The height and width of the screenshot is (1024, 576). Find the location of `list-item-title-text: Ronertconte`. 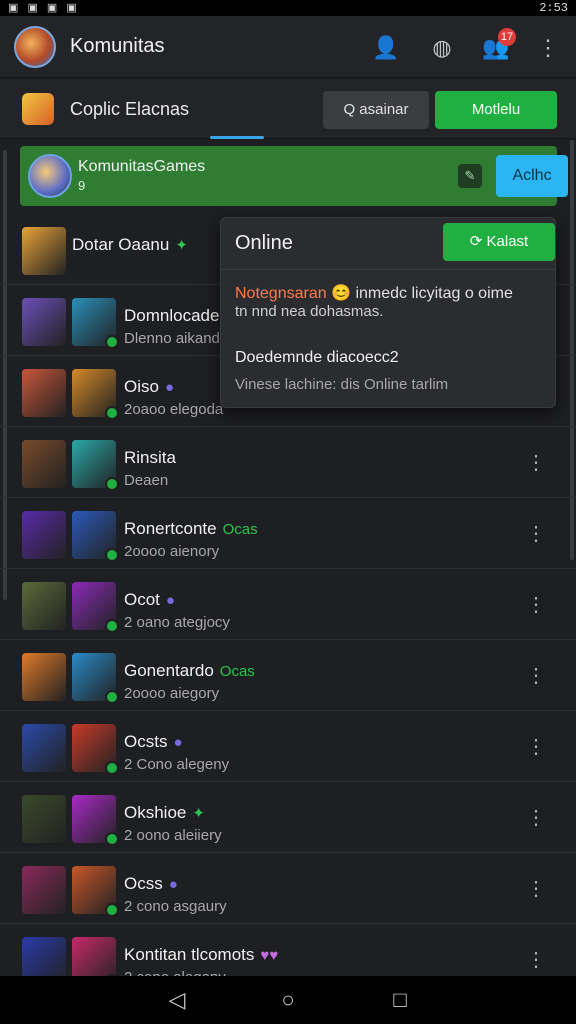

list-item-title-text: Ronertconte is located at coordinates (170, 528).